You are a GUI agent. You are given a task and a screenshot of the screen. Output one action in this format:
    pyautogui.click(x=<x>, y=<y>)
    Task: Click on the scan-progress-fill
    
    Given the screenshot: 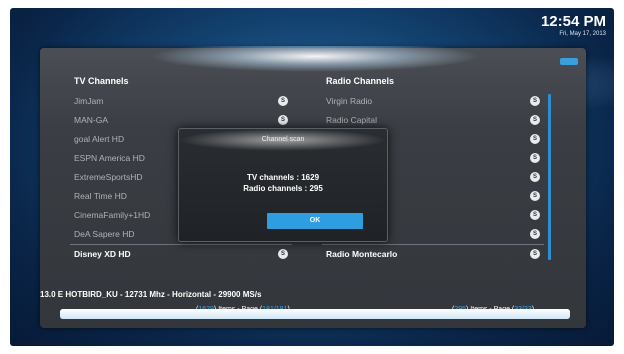 What is the action you would take?
    pyautogui.click(x=315, y=314)
    